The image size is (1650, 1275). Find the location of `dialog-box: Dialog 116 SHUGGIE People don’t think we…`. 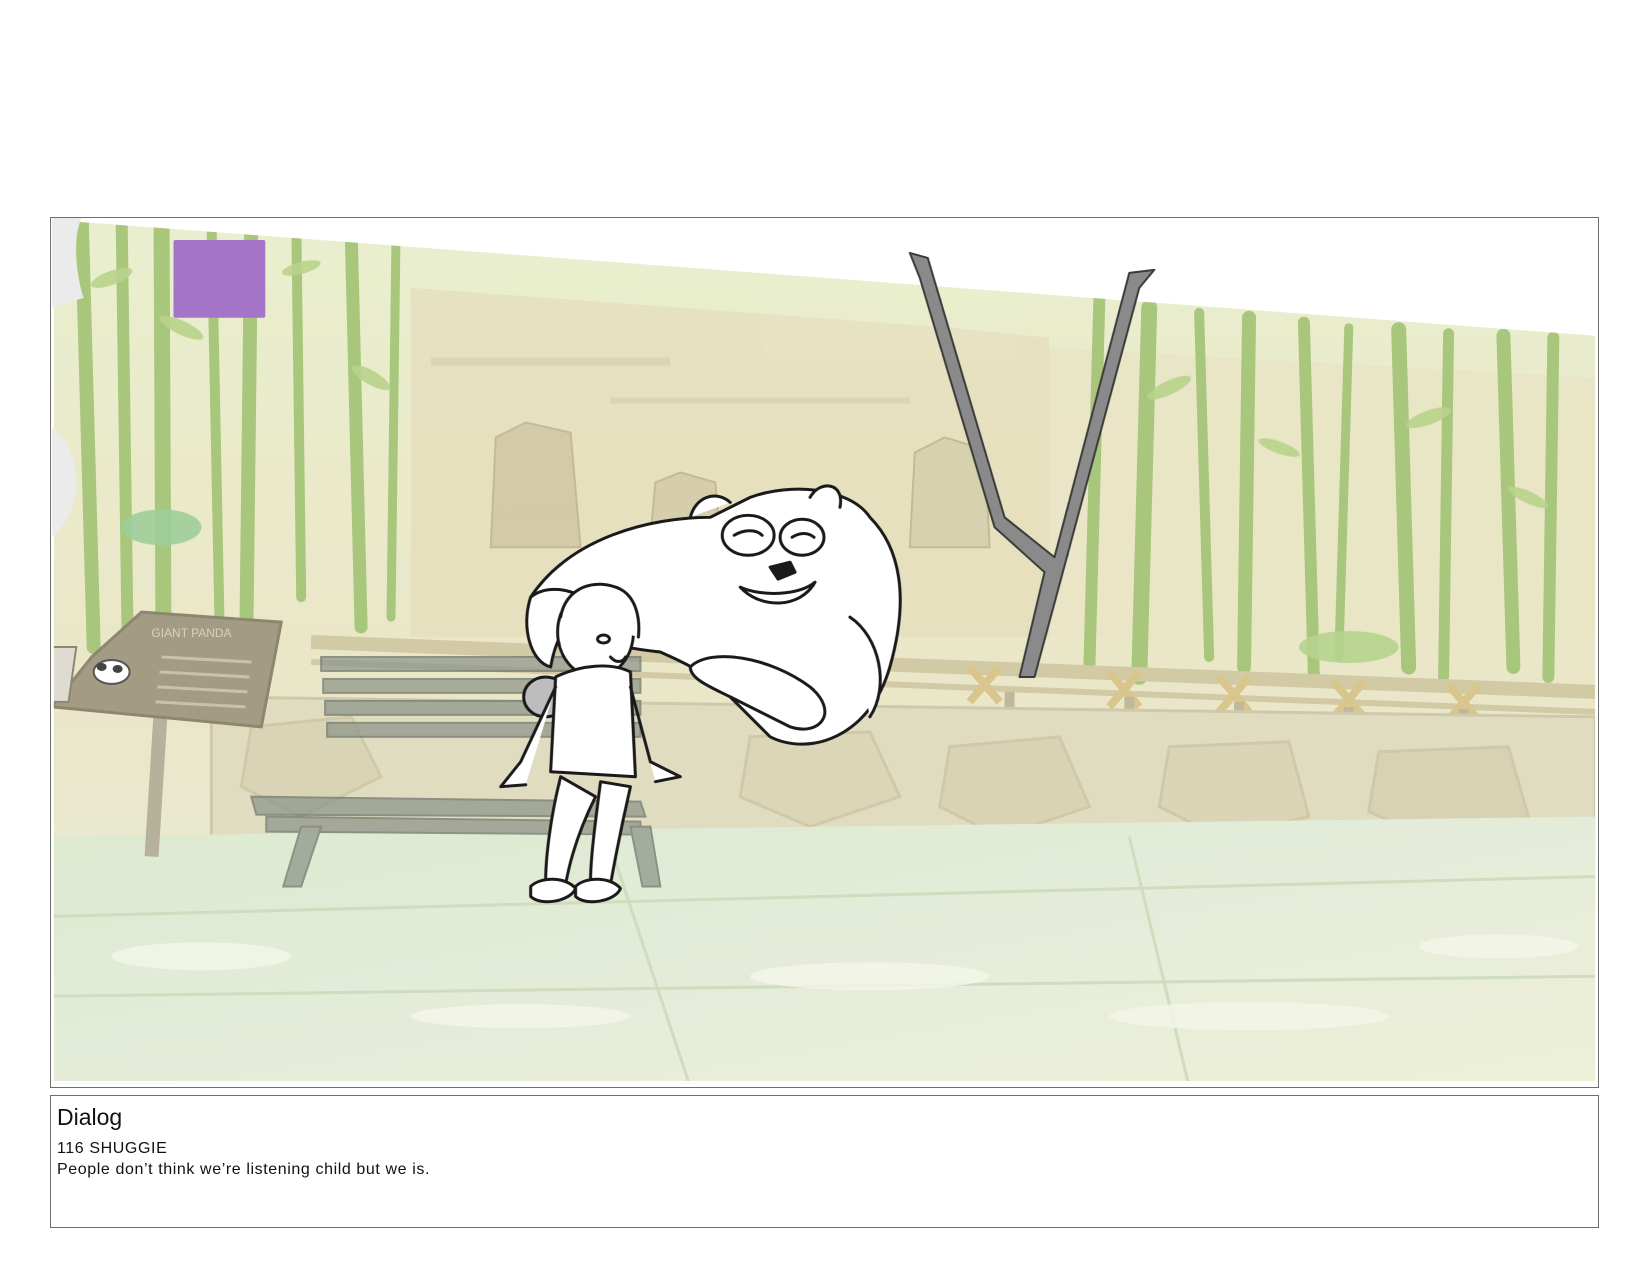

dialog-box: Dialog 116 SHUGGIE People don’t think we… is located at coordinates (824, 1161).